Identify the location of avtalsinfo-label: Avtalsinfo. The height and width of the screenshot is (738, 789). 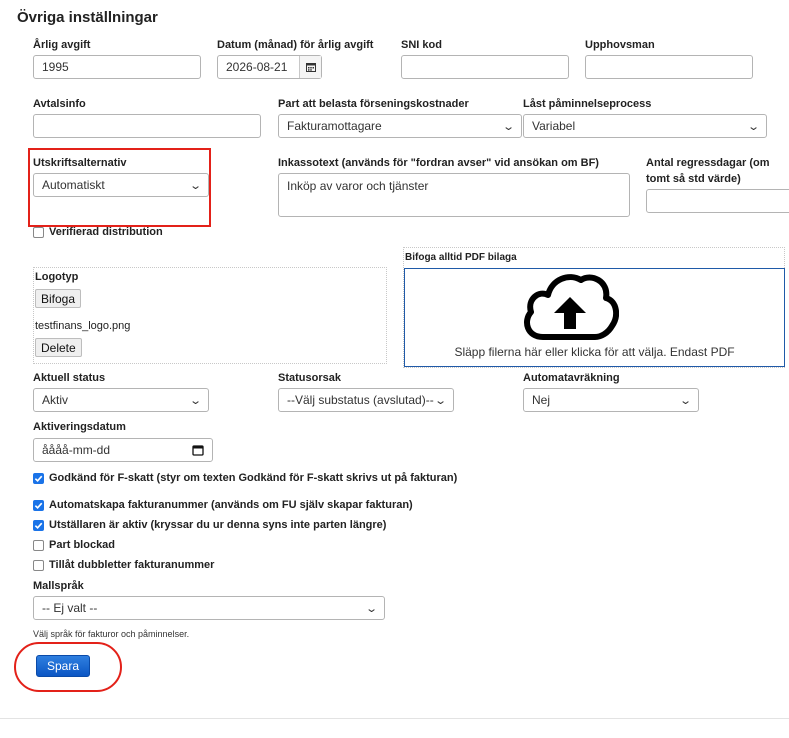
(59, 104).